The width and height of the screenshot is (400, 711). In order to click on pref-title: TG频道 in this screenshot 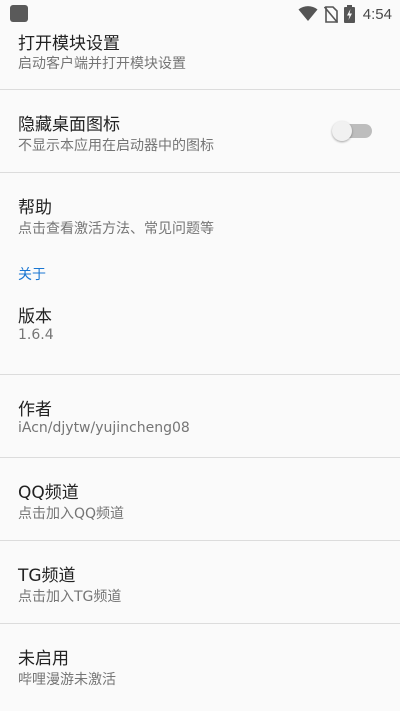, I will do `click(47, 576)`.